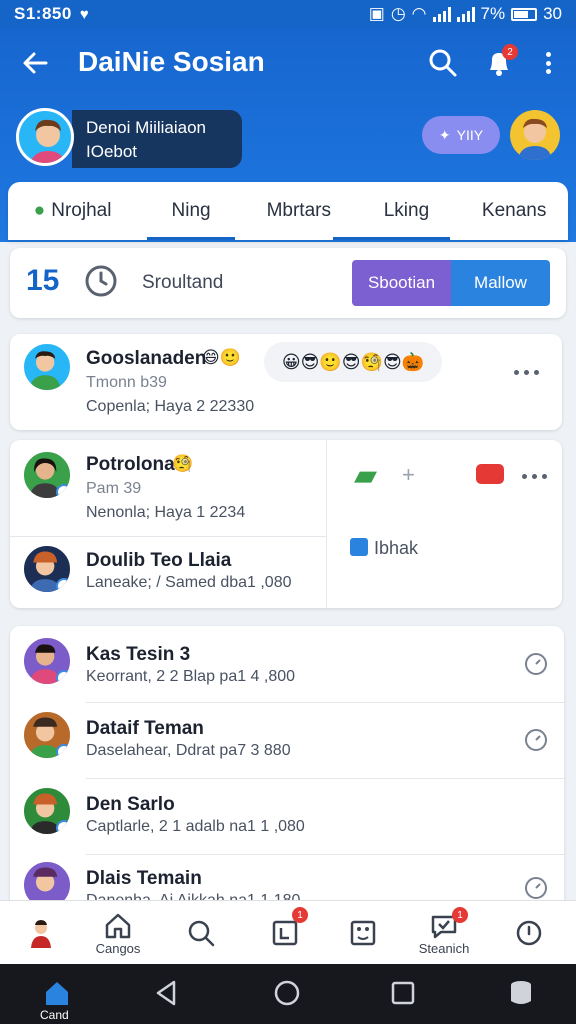 The image size is (576, 1024). What do you see at coordinates (299, 211) in the screenshot?
I see `tab-mbrtars: Mbrtars` at bounding box center [299, 211].